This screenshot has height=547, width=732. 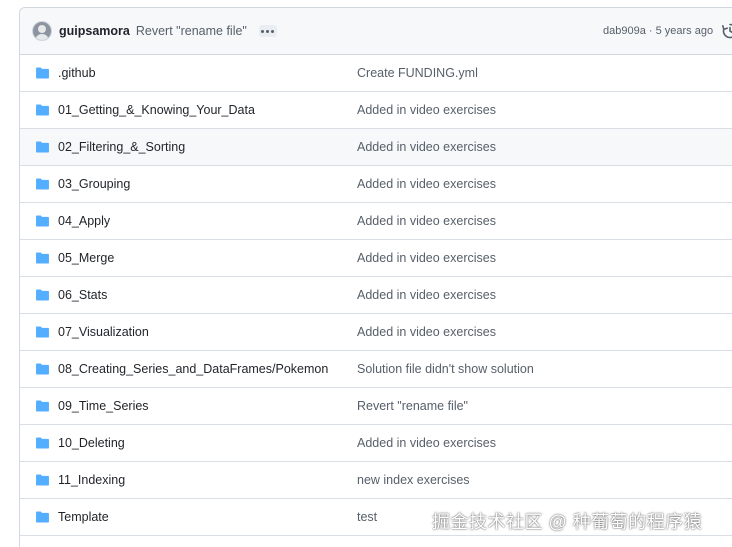 What do you see at coordinates (412, 406) in the screenshot?
I see `commit-message-link: Revert "rename file"` at bounding box center [412, 406].